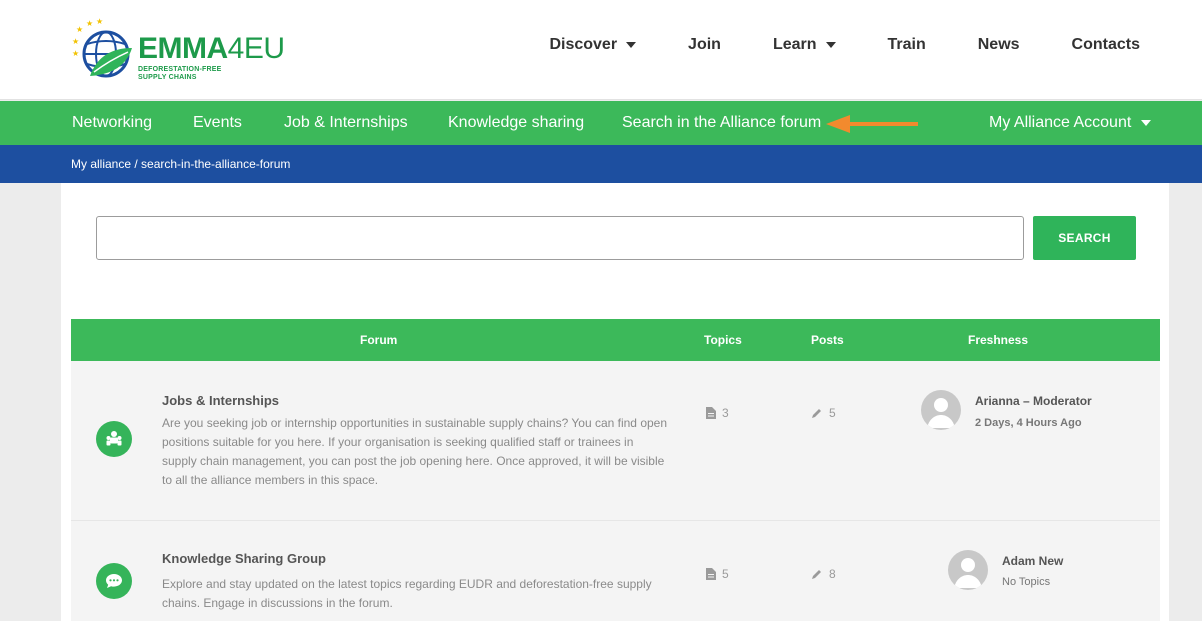  Describe the element at coordinates (1106, 45) in the screenshot. I see `nav-contacts: Contacts` at that location.